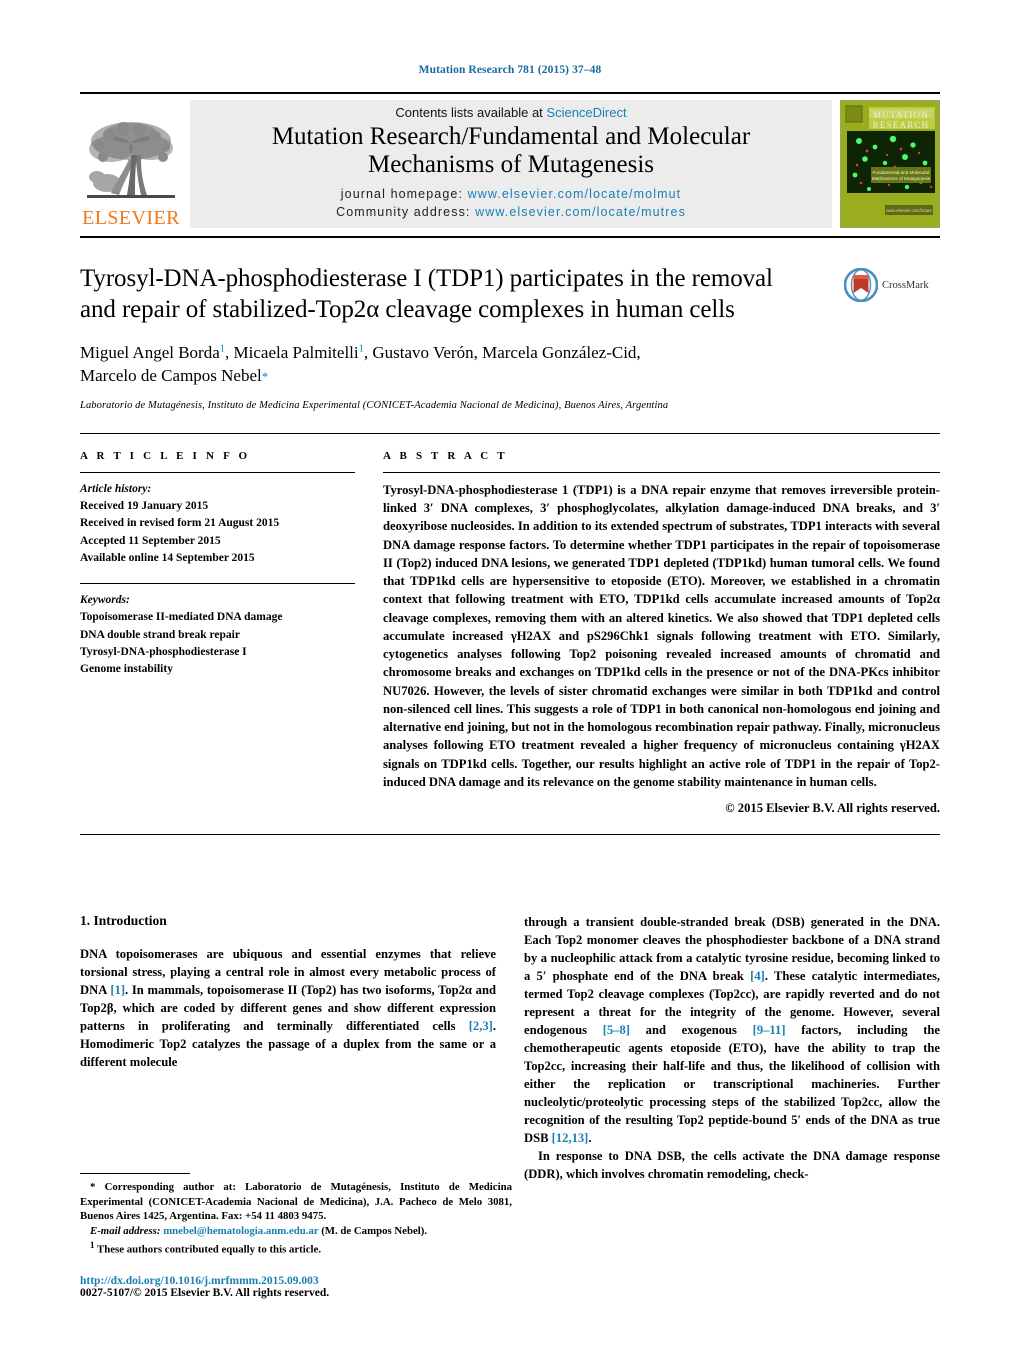 Image resolution: width=1020 pixels, height=1351 pixels. Describe the element at coordinates (165, 455) in the screenshot. I see `article-info-heading: A R T I C L E I N F O` at that location.